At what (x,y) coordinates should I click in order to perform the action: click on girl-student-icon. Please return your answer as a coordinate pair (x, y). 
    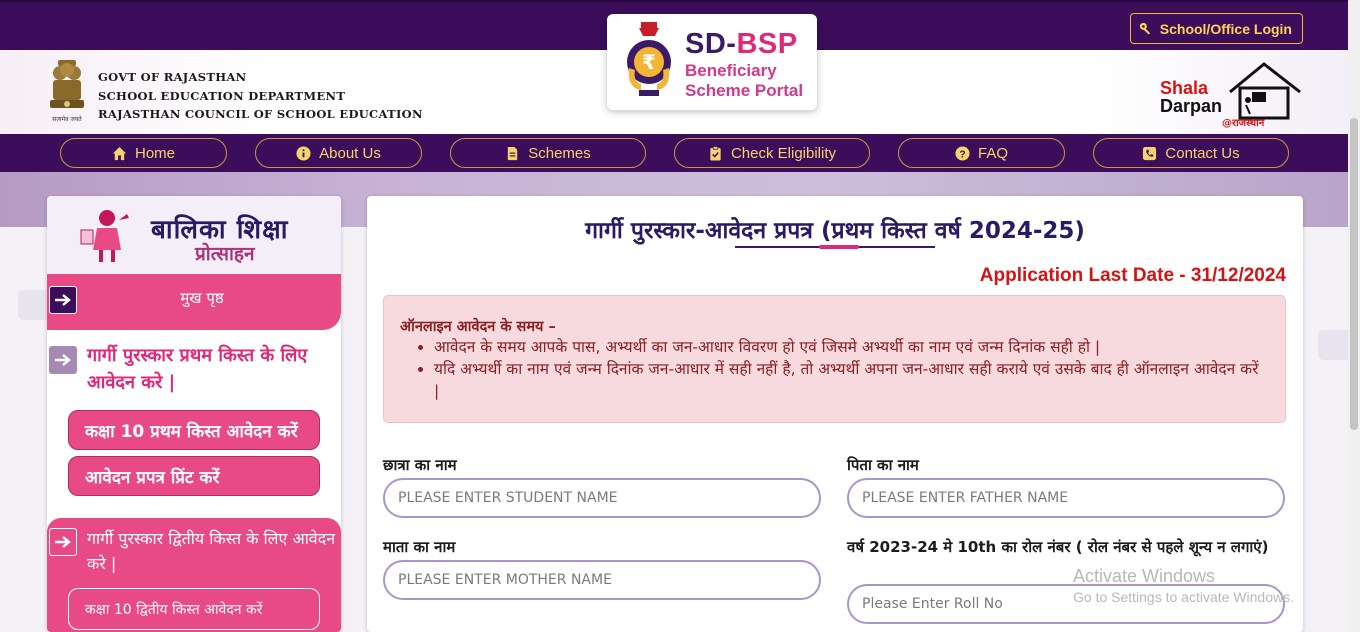
    Looking at the image, I should click on (104, 236).